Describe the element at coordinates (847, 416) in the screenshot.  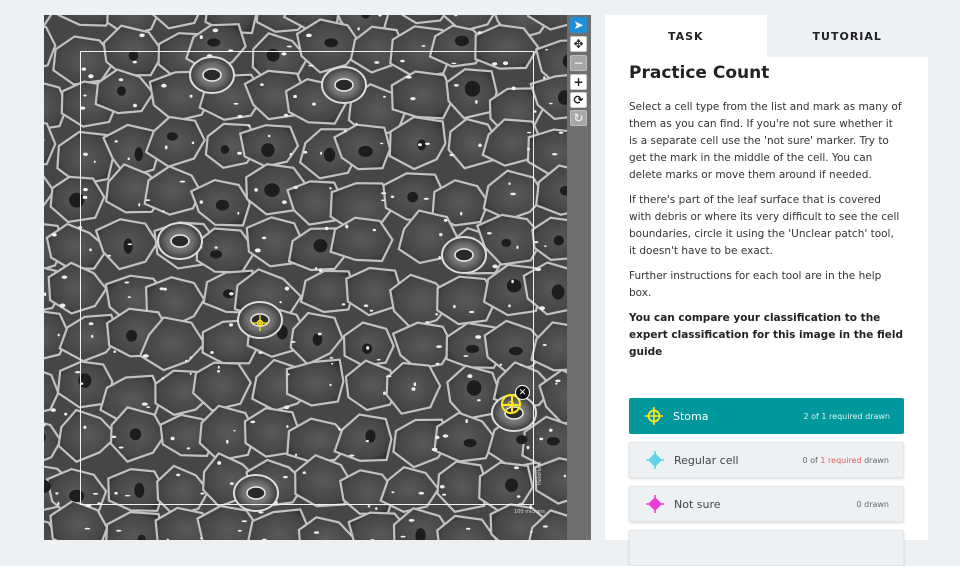
I see `answer-count: 2 of 1 required drawn` at that location.